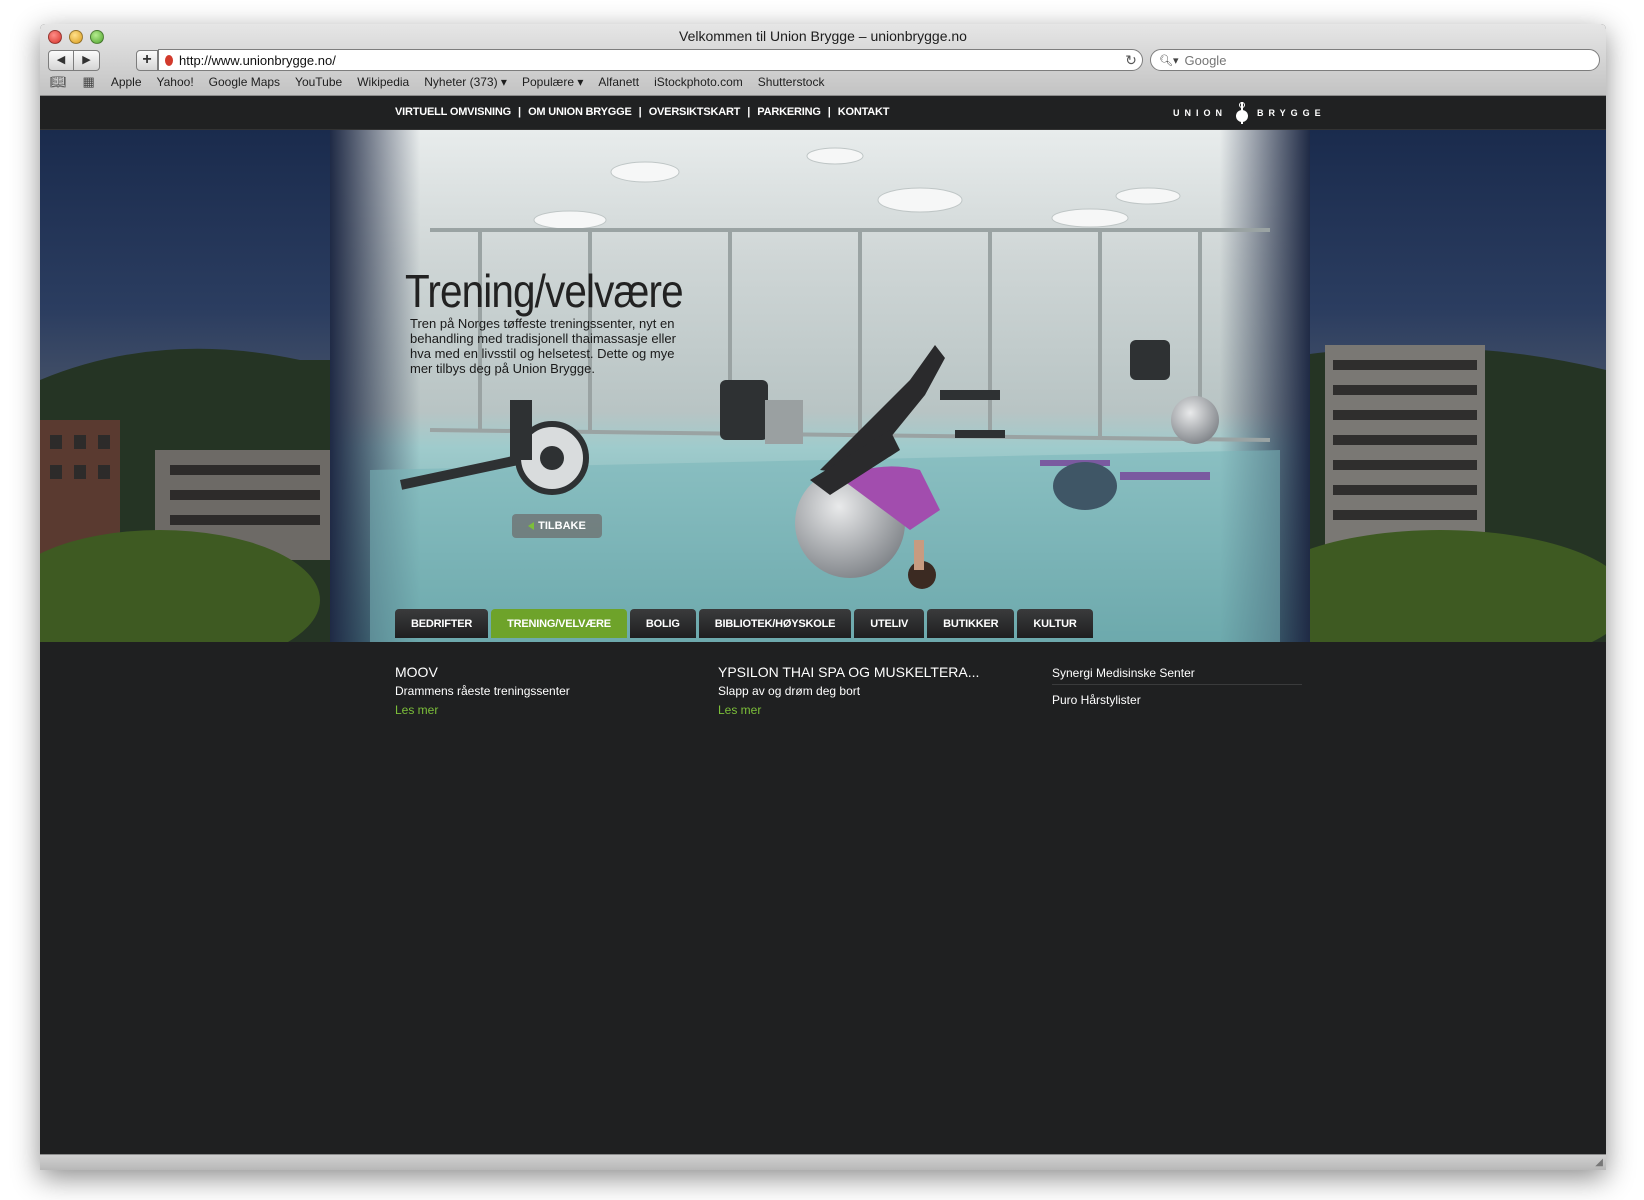 This screenshot has height=1200, width=1644. Describe the element at coordinates (971, 623) in the screenshot. I see `tab-butikker: BUTIKKER` at that location.